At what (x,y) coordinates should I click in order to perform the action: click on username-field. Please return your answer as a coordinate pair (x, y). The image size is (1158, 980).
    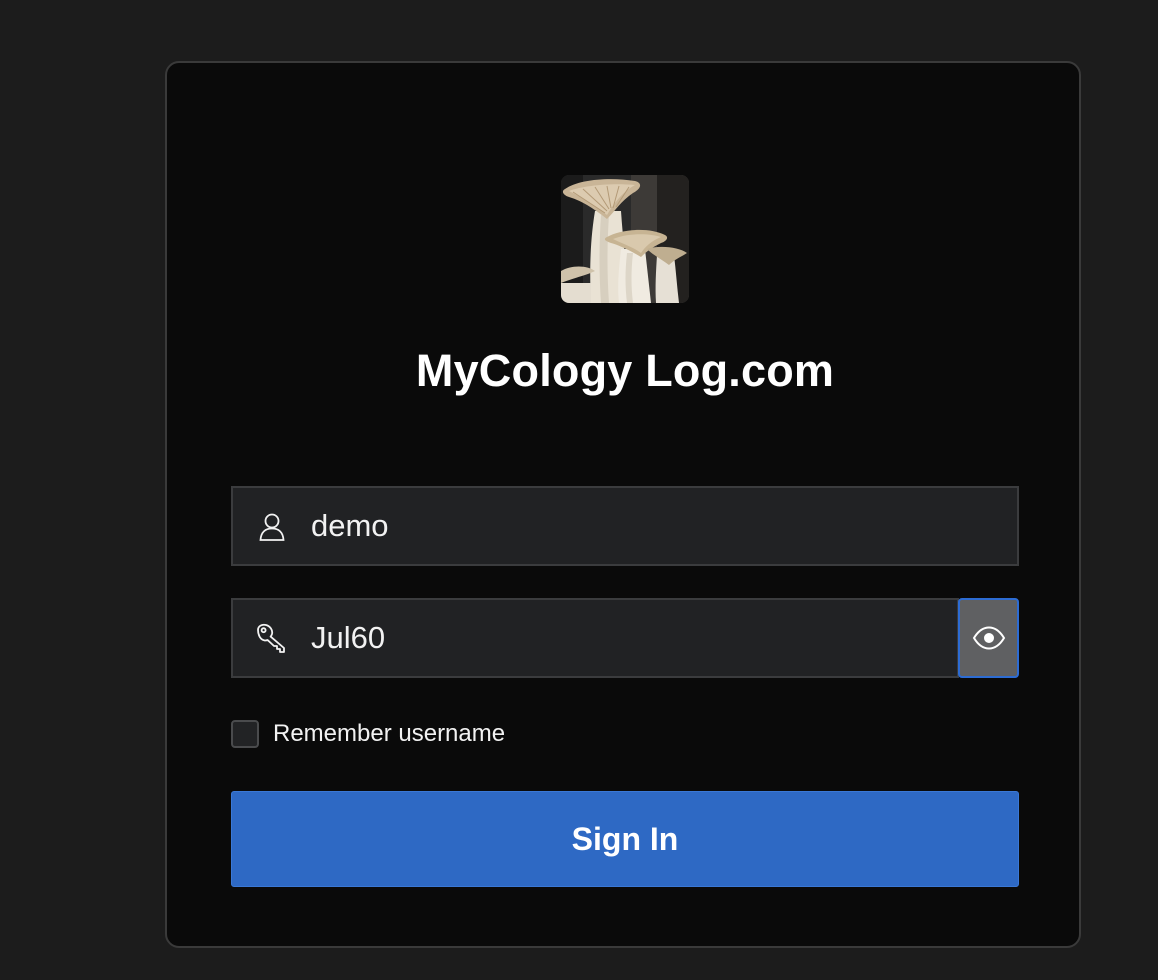
    Looking at the image, I should click on (625, 526).